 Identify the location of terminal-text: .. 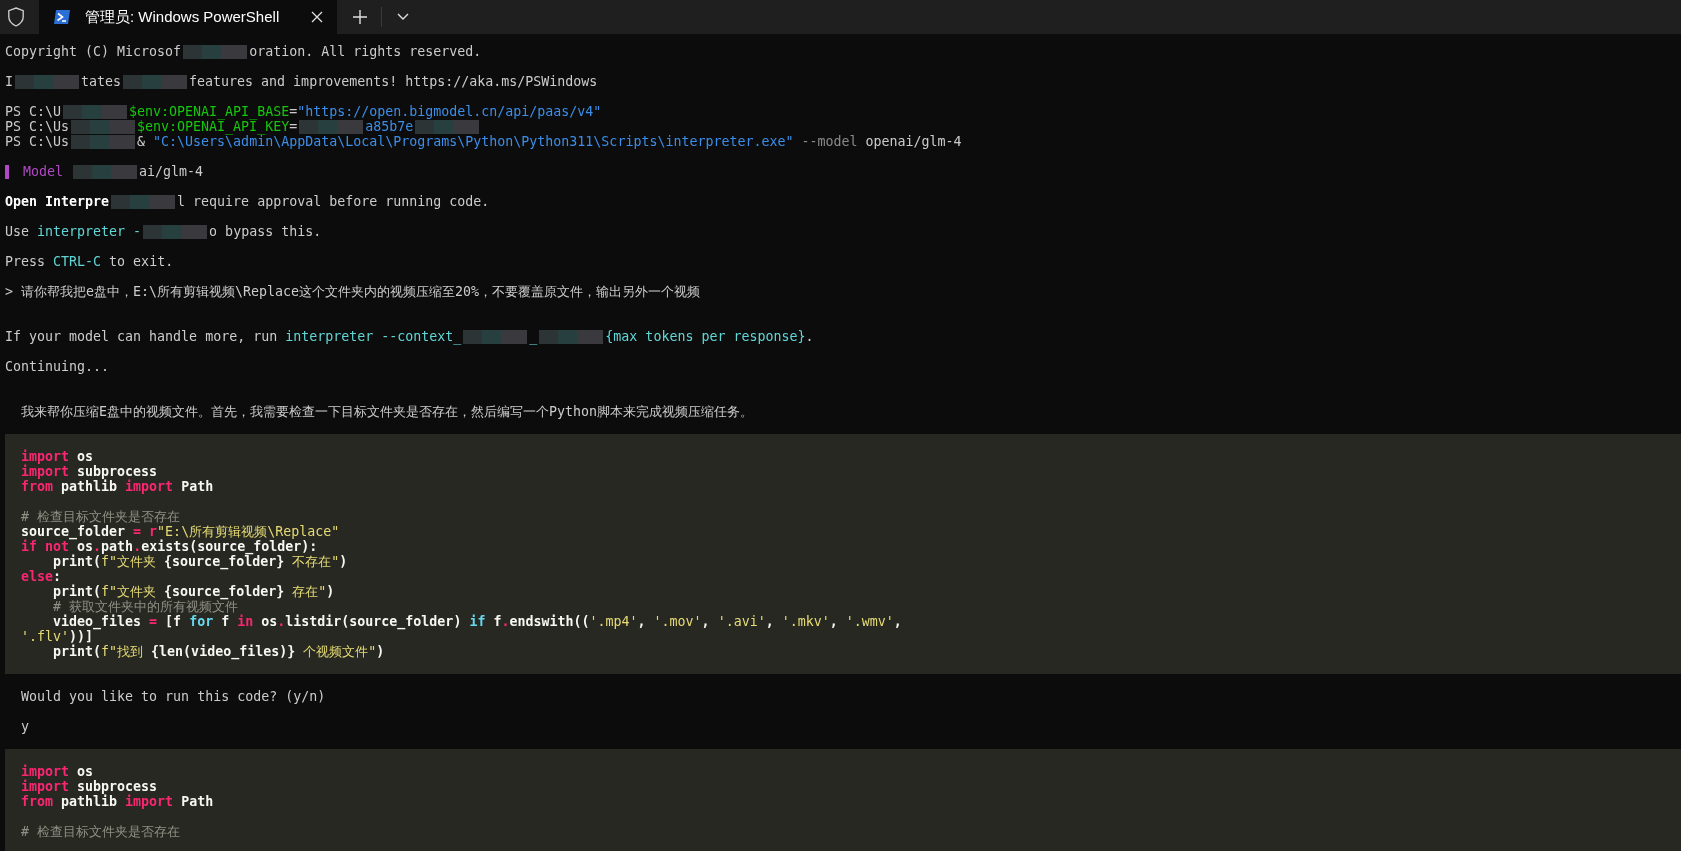
(809, 336).